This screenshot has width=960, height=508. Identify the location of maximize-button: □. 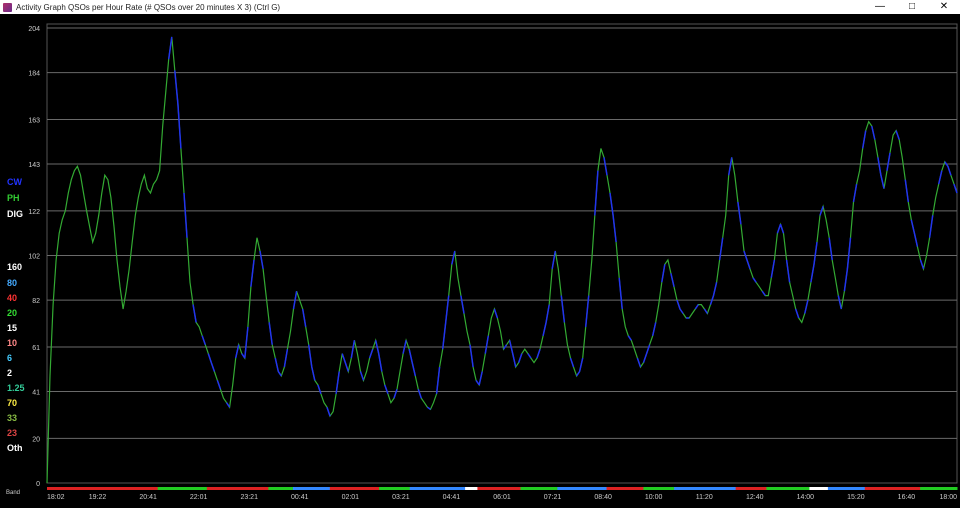
(912, 7).